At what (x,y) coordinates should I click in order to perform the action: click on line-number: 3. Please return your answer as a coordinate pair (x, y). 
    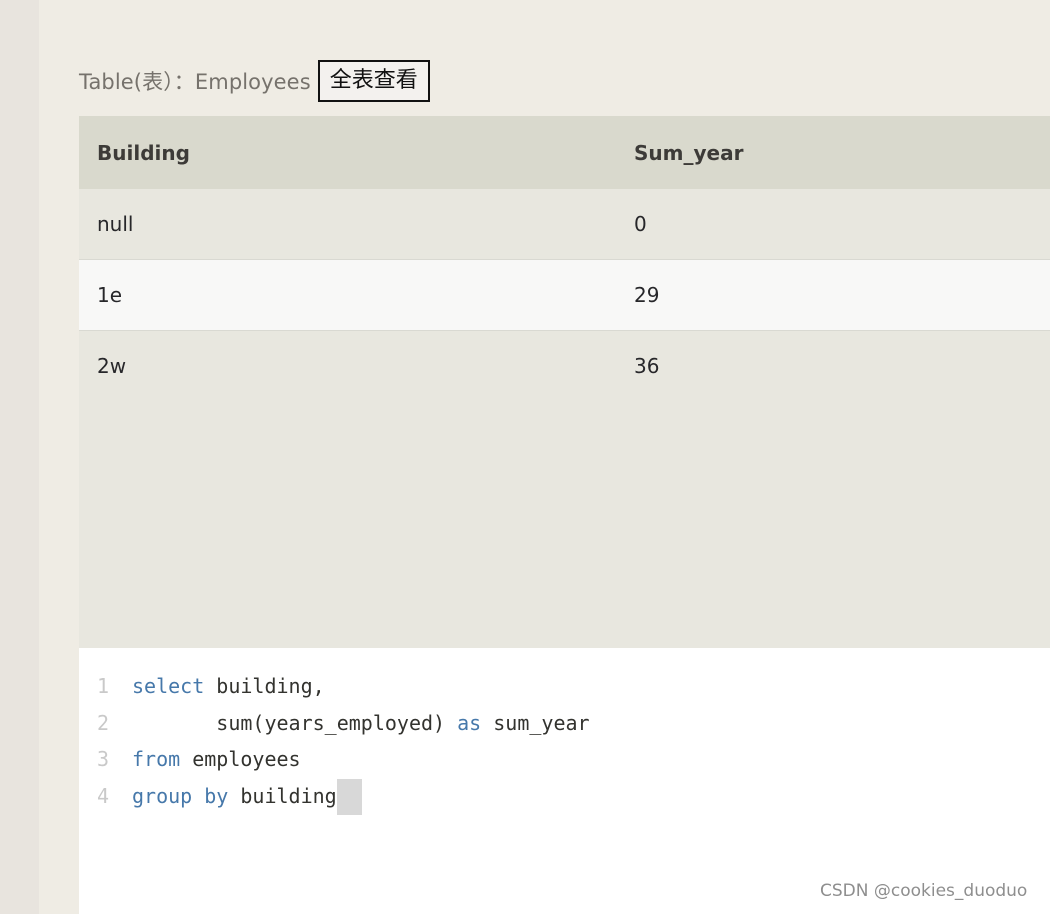
    Looking at the image, I should click on (103, 759).